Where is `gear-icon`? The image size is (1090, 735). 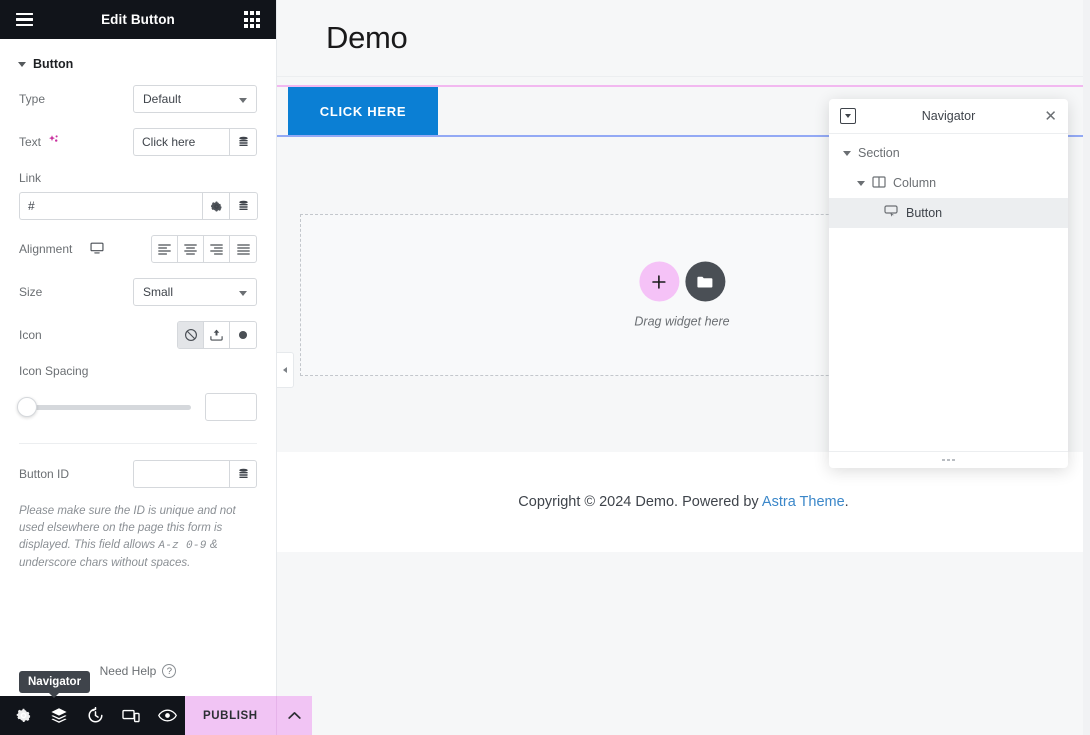
gear-icon is located at coordinates (216, 206).